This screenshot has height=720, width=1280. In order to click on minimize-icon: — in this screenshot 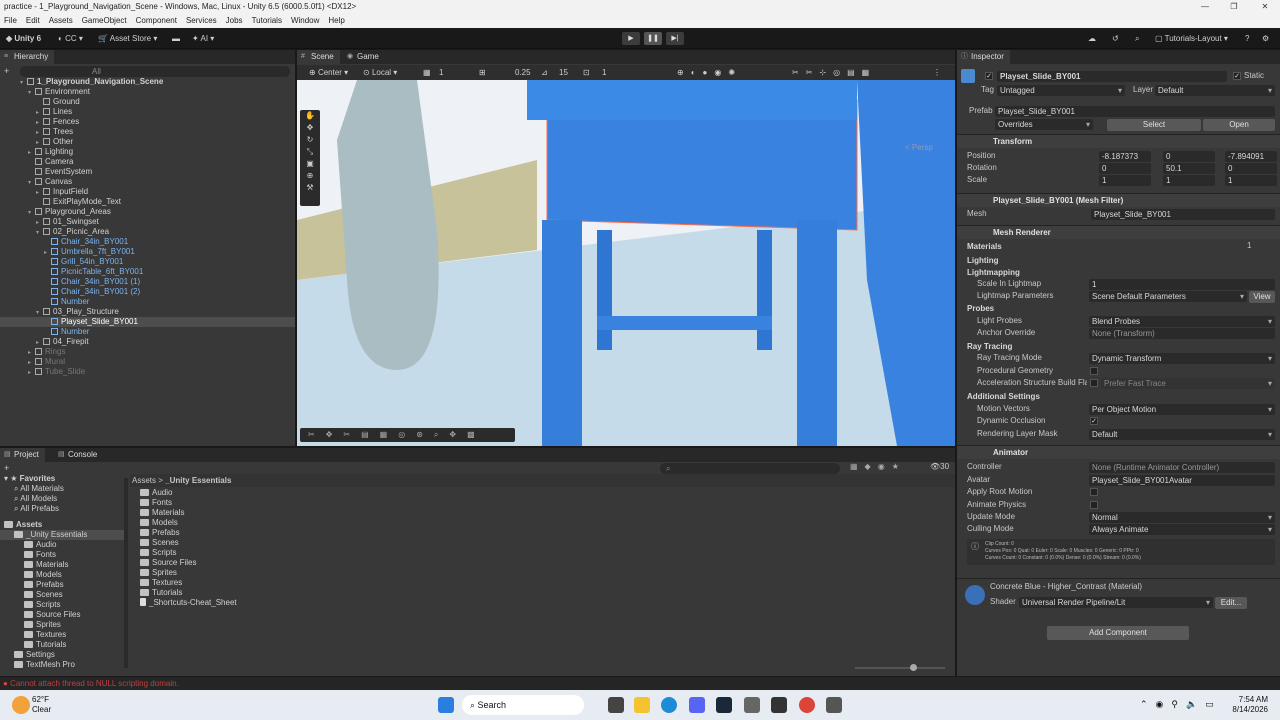, I will do `click(1205, 7)`.